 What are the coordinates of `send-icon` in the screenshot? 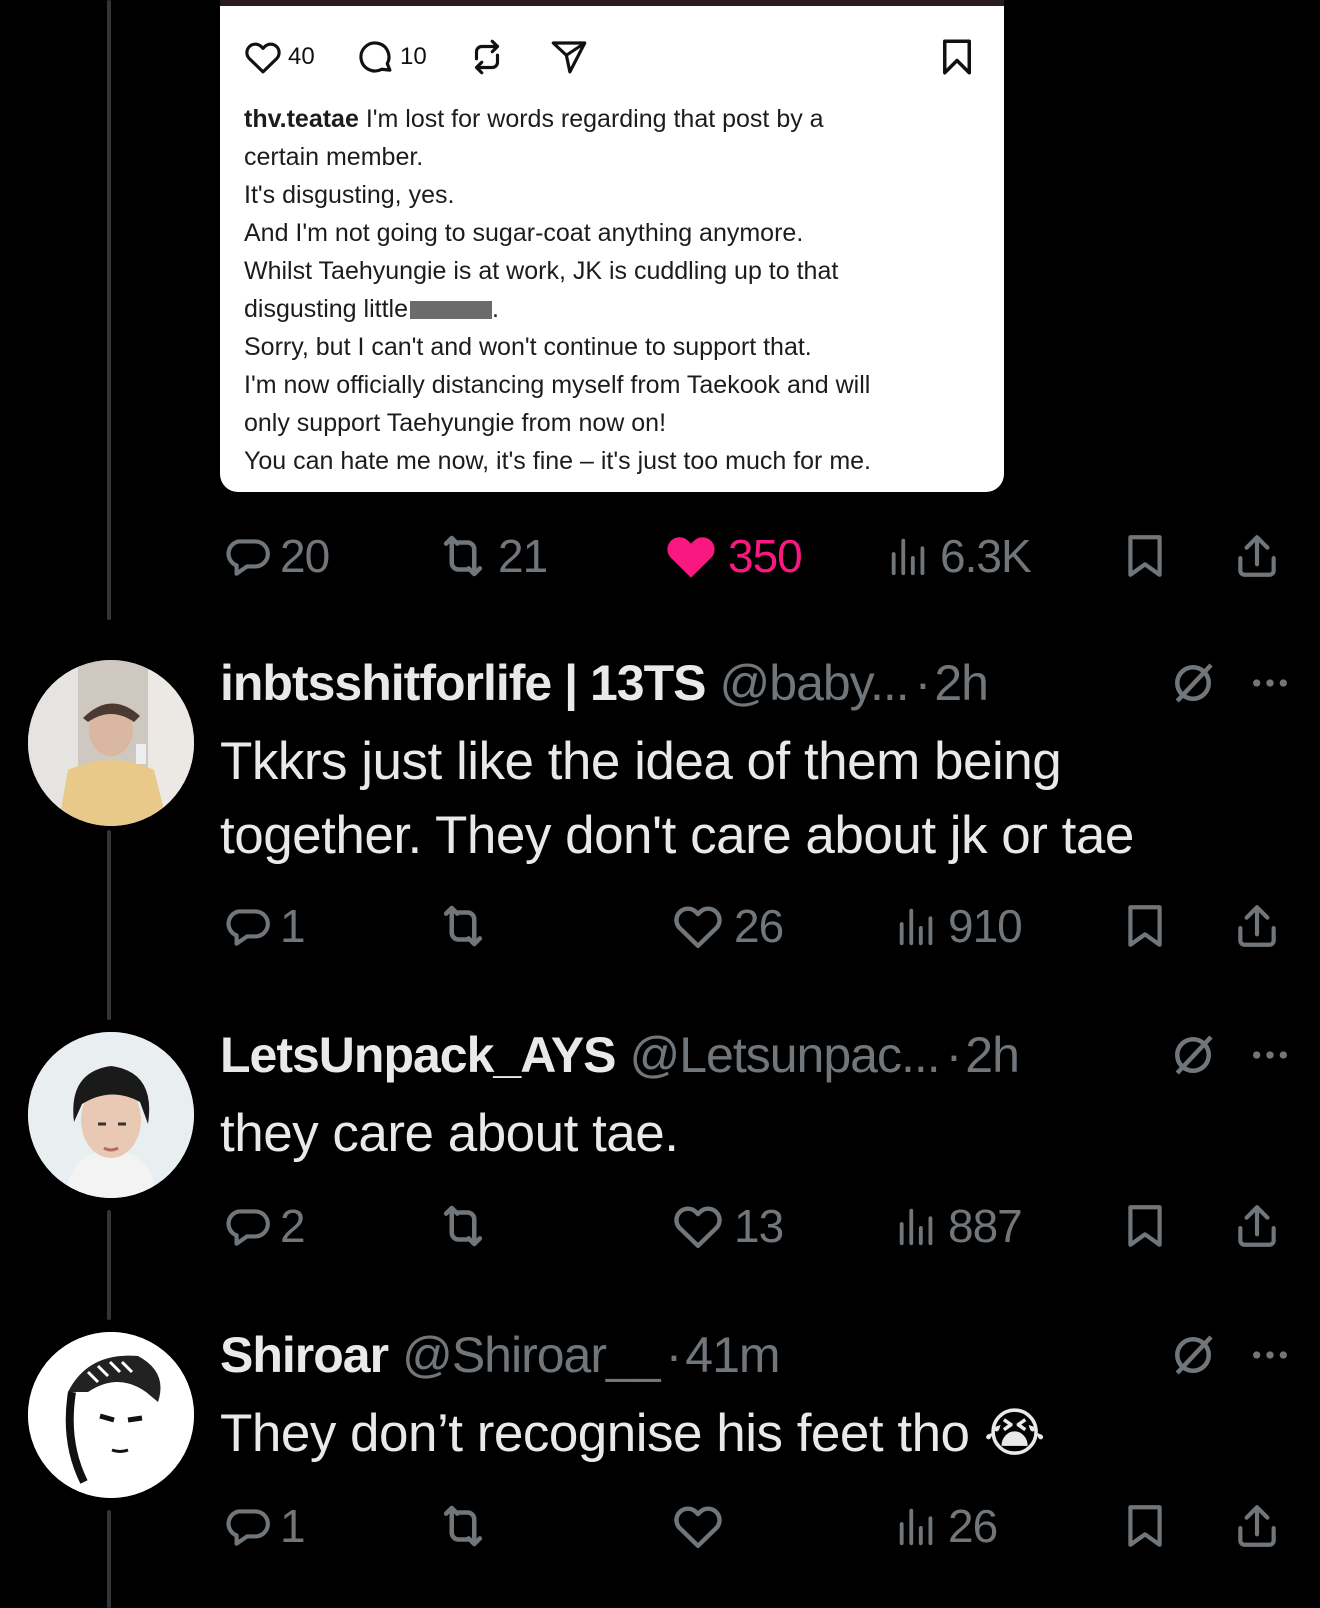 It's located at (569, 57).